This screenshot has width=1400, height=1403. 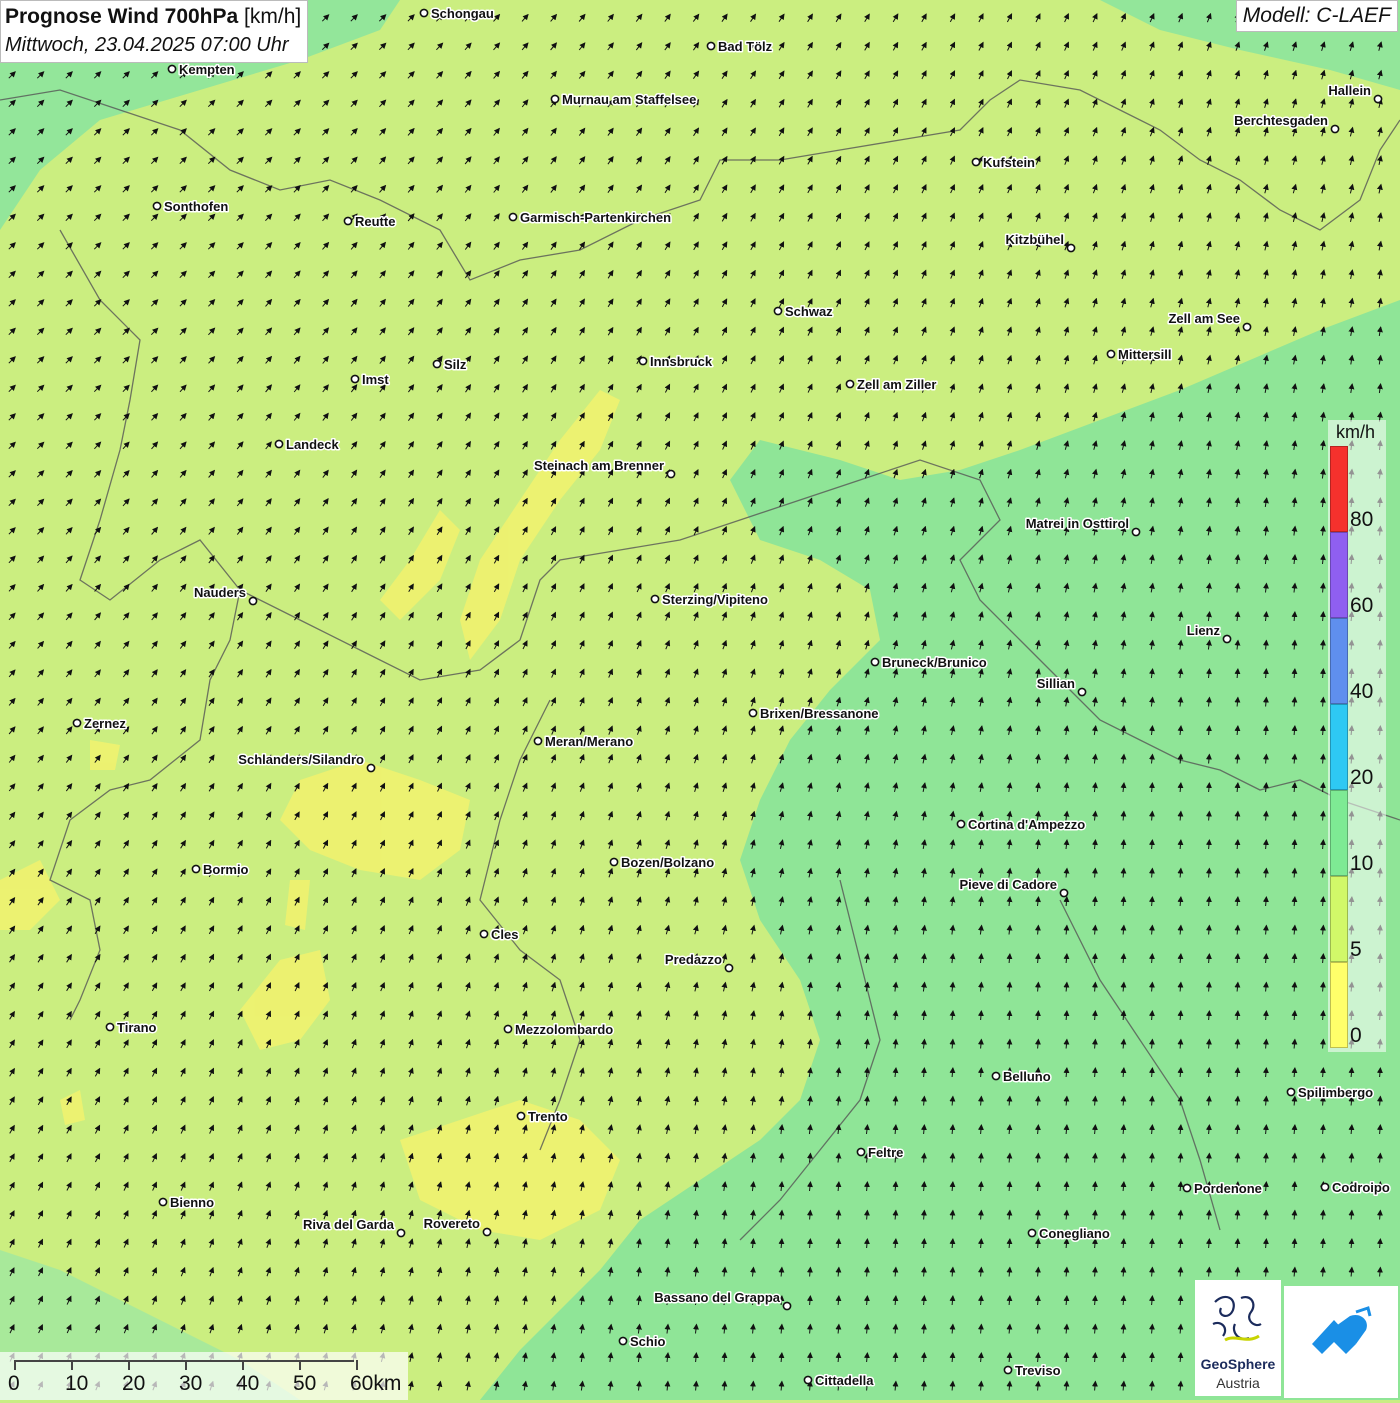 I want to click on city-label: Bormio, so click(x=226, y=869).